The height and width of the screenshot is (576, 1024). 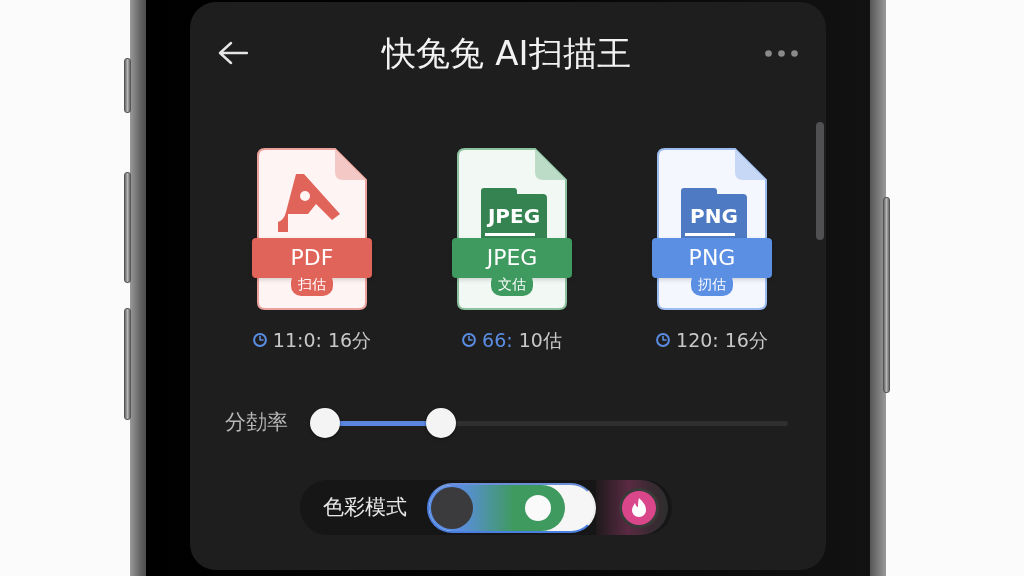 I want to click on count-value: 66:, so click(x=497, y=340).